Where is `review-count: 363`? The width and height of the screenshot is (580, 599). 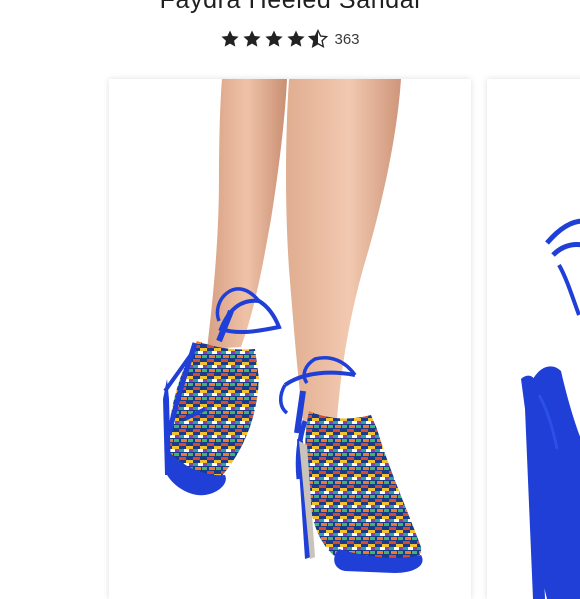 review-count: 363 is located at coordinates (346, 39).